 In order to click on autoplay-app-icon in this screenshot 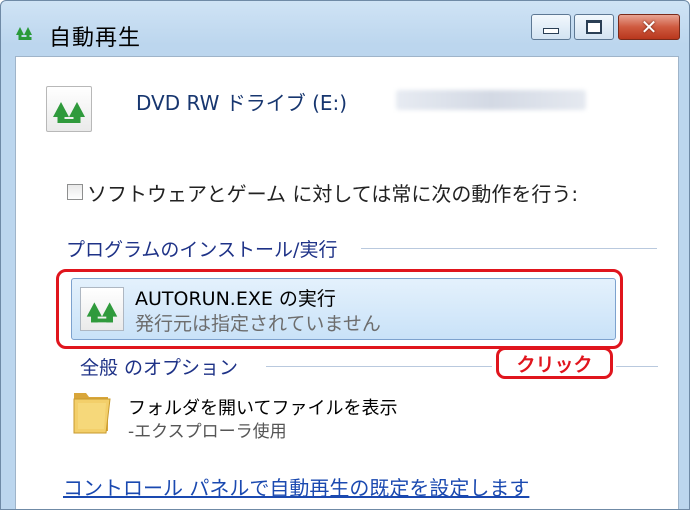, I will do `click(24, 33)`.